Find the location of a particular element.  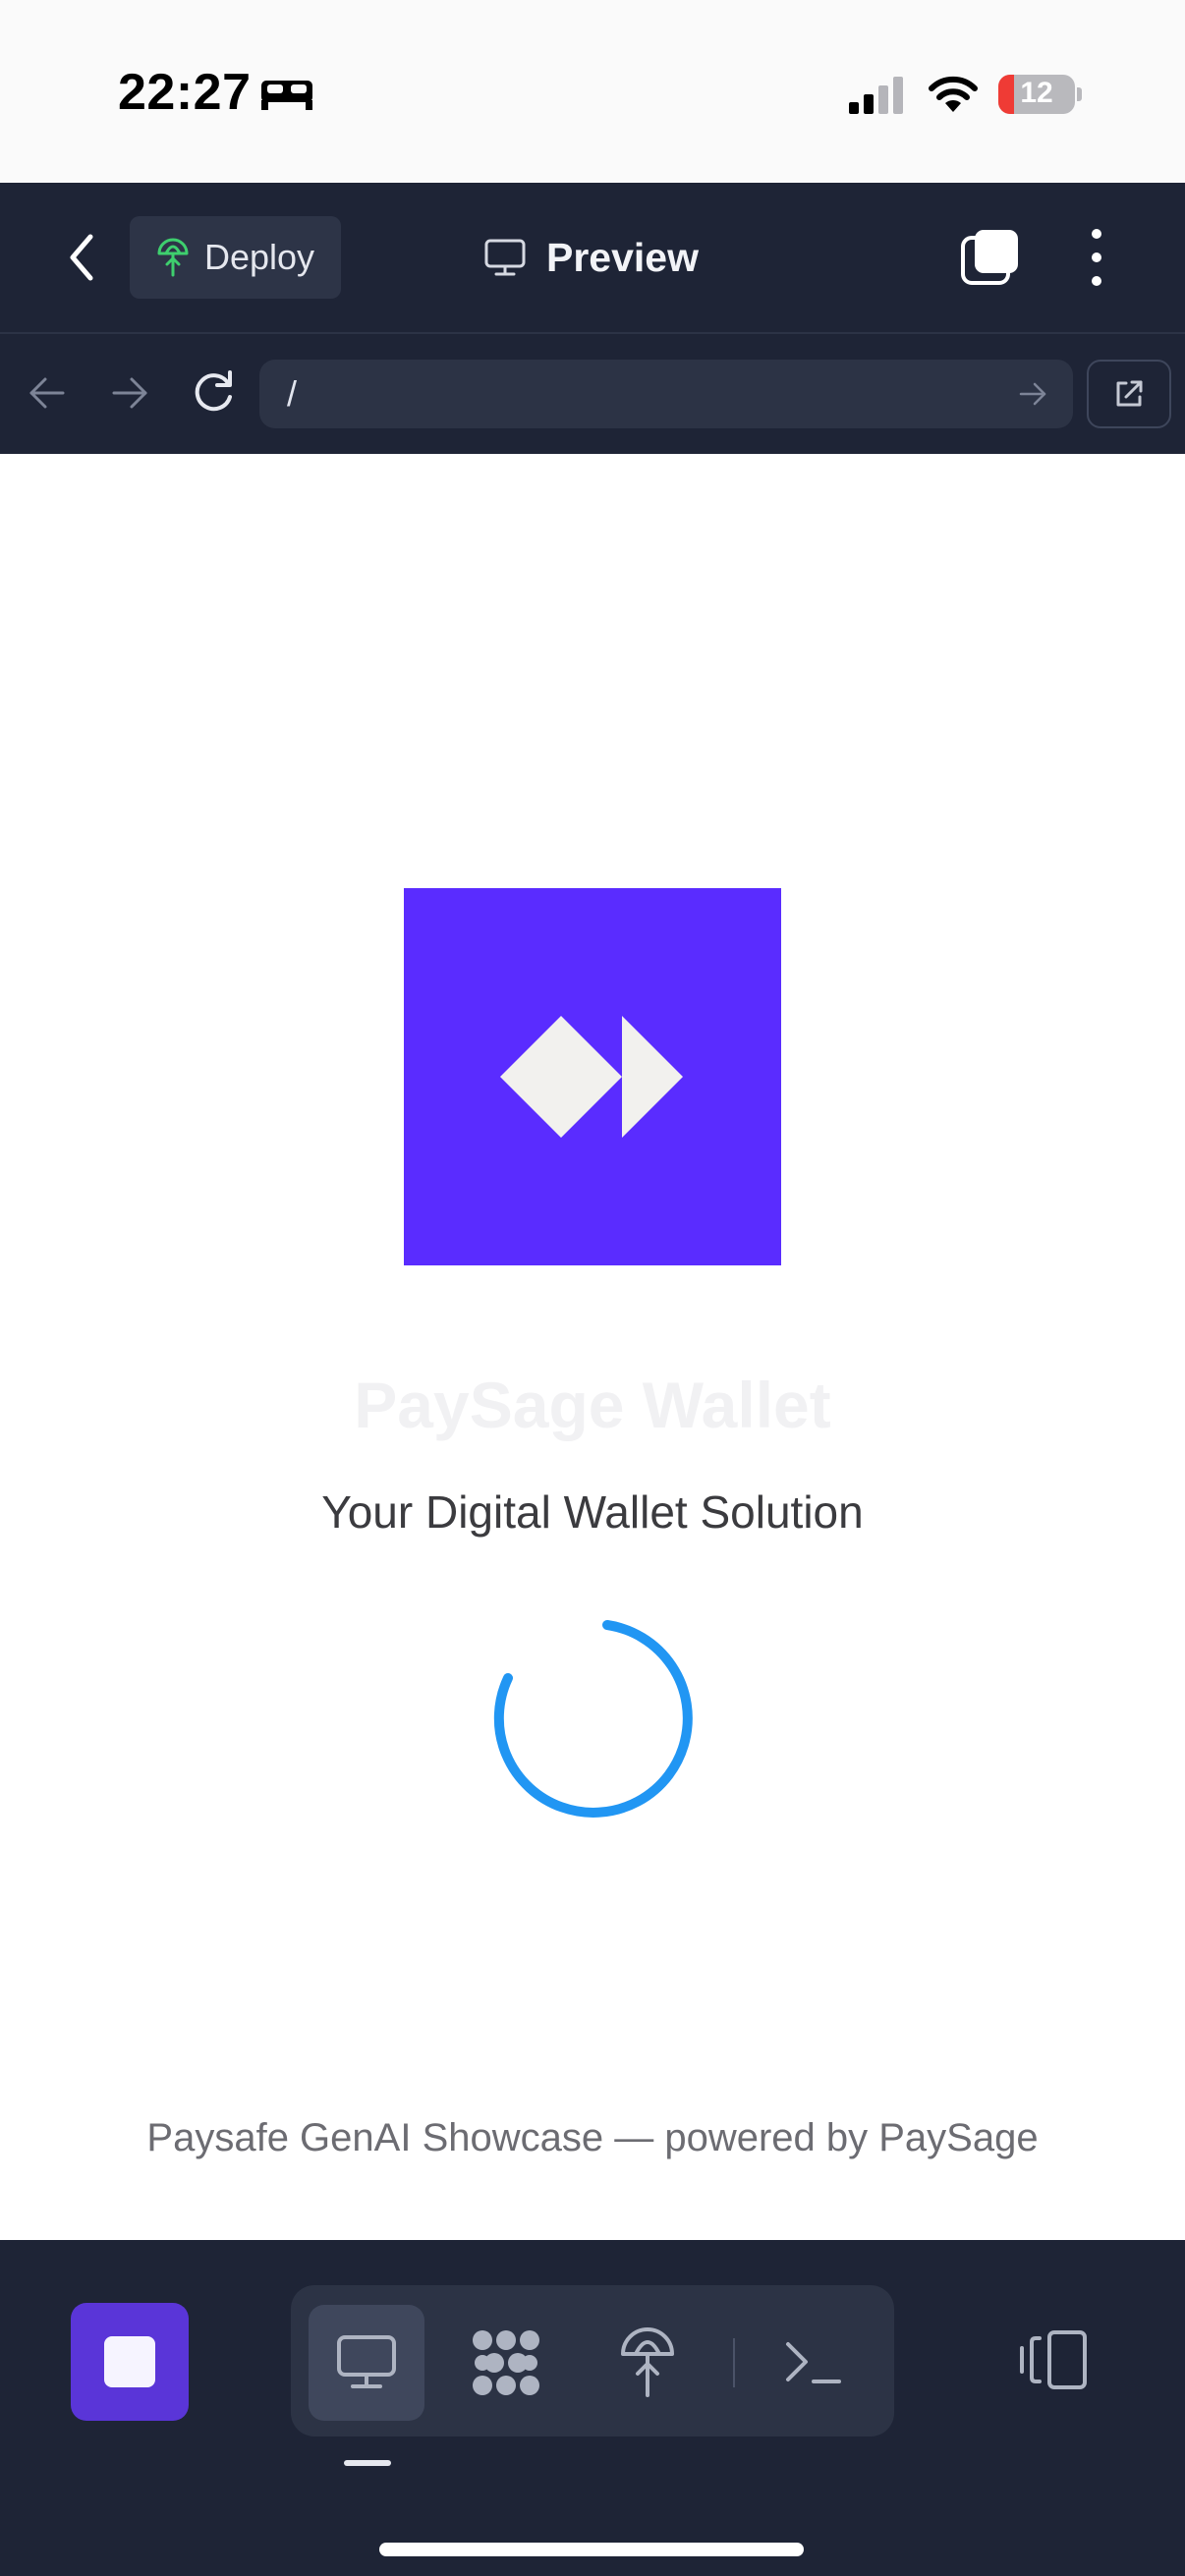

app-tagline: Your Digital Wallet Solution is located at coordinates (592, 1512).